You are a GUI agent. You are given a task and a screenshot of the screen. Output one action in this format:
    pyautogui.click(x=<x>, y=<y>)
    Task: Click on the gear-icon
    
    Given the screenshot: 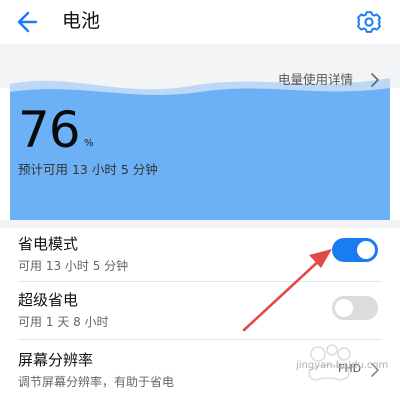 What is the action you would take?
    pyautogui.click(x=369, y=22)
    